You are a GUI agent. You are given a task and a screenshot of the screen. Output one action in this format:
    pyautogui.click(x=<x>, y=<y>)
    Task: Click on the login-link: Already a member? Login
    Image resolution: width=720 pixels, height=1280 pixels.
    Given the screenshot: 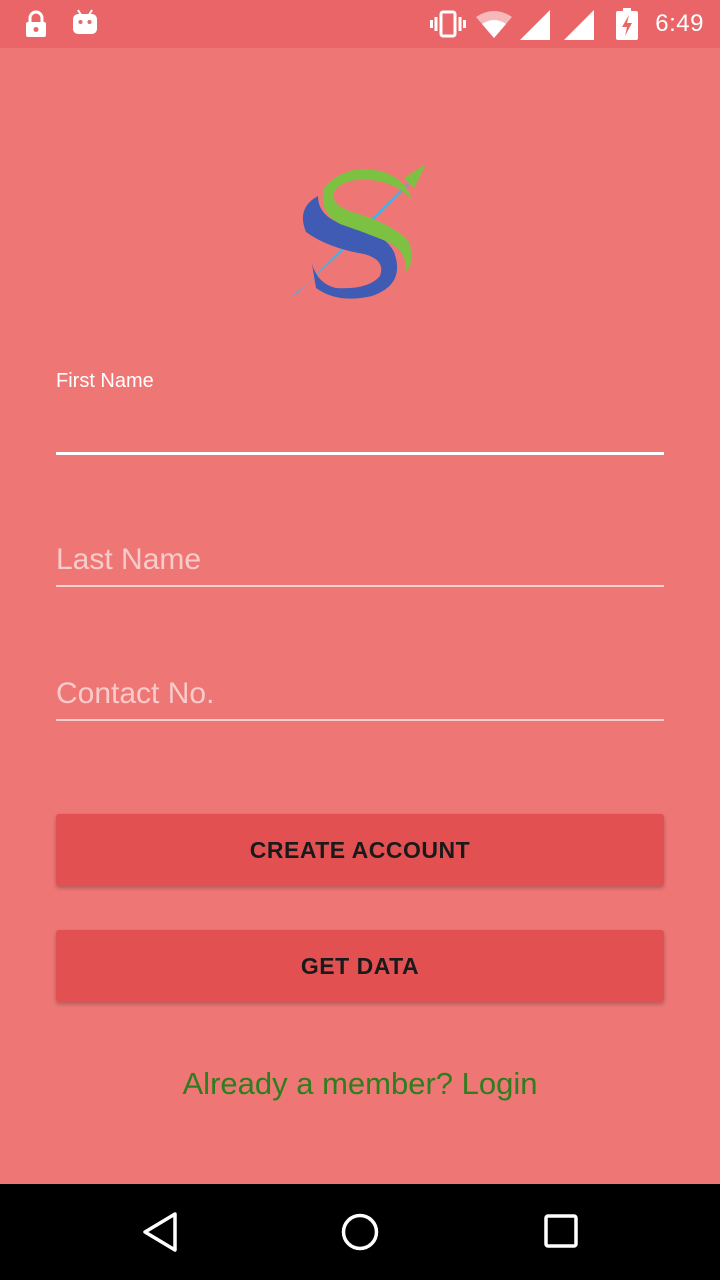 What is the action you would take?
    pyautogui.click(x=360, y=1084)
    